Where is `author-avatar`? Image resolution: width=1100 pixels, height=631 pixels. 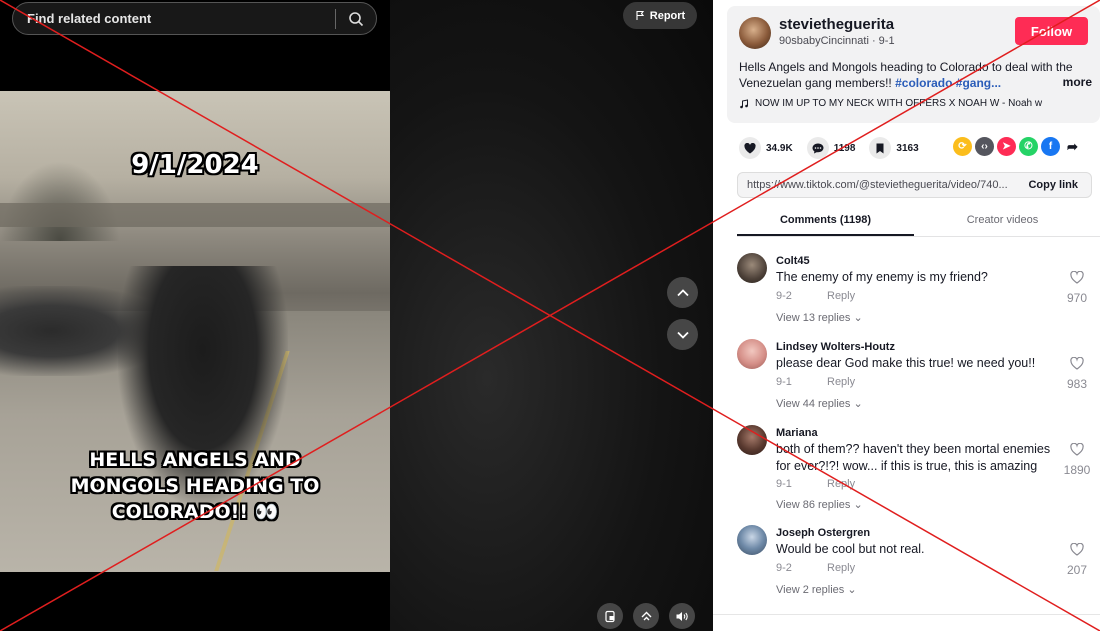
author-avatar is located at coordinates (755, 33).